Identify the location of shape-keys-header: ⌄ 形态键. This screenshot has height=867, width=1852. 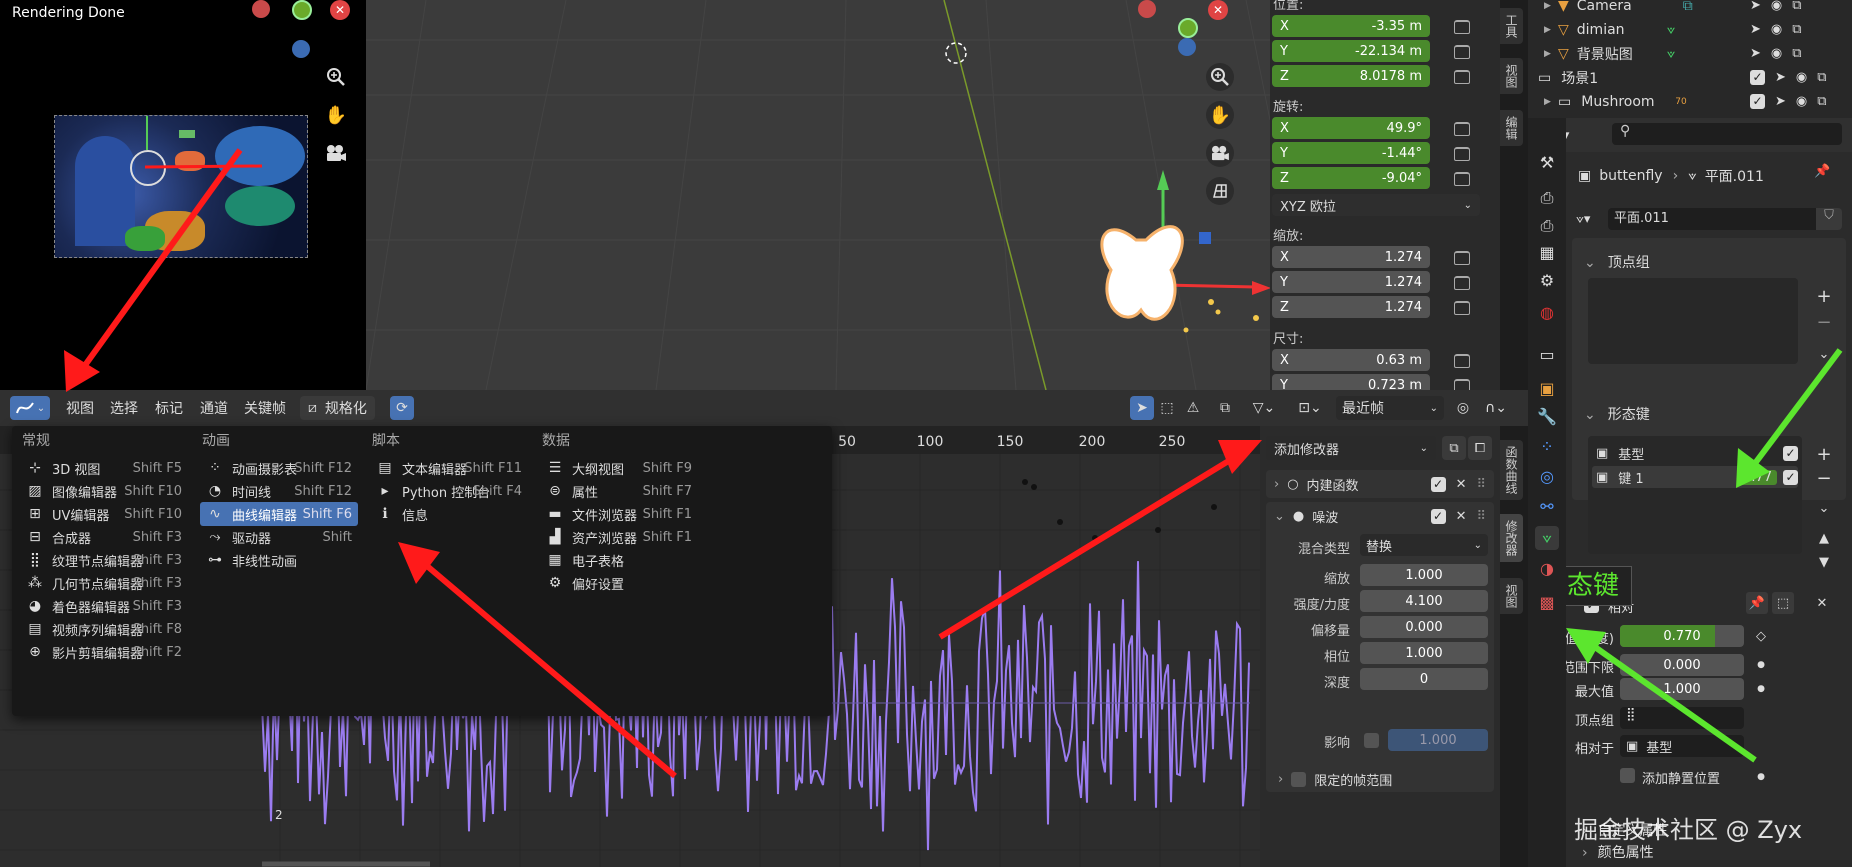
(1617, 414).